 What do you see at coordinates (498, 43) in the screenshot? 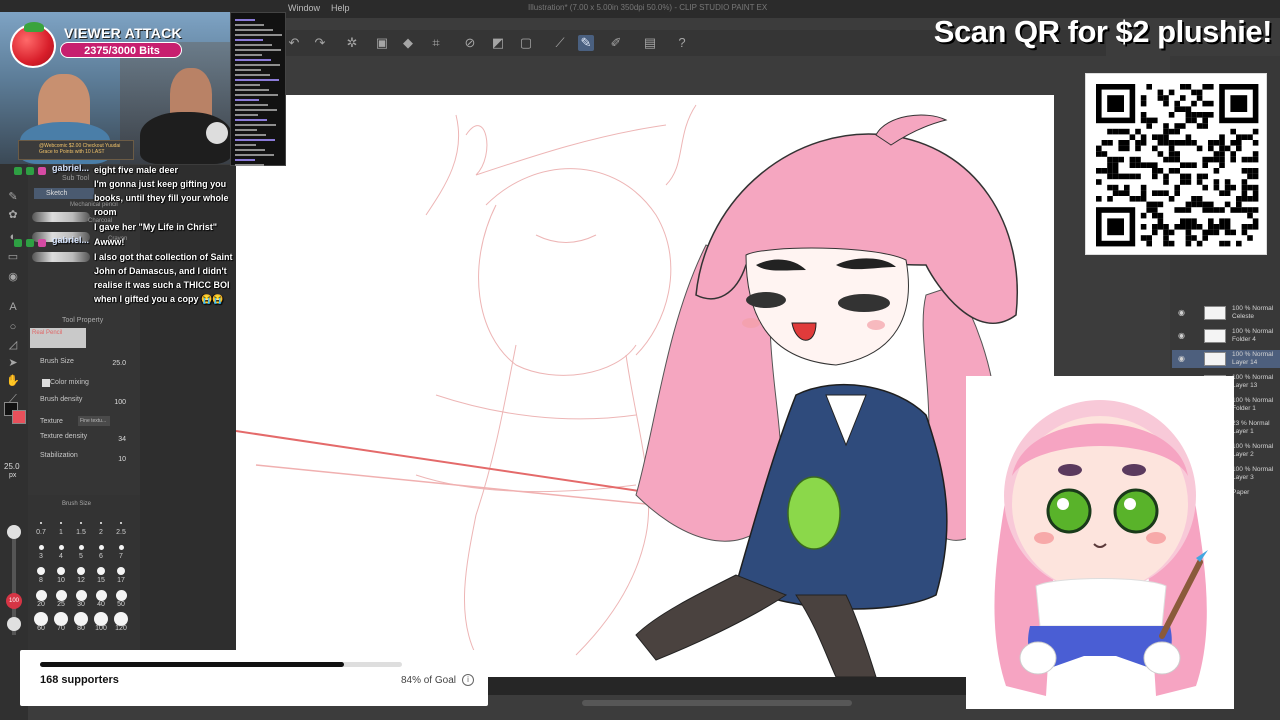
I see `crop-icon: ◩` at bounding box center [498, 43].